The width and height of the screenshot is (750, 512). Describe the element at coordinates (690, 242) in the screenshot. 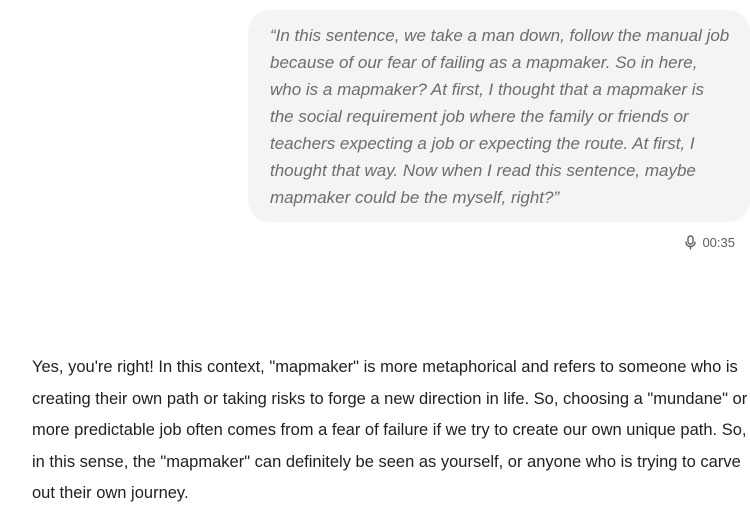

I see `microphone-icon` at that location.